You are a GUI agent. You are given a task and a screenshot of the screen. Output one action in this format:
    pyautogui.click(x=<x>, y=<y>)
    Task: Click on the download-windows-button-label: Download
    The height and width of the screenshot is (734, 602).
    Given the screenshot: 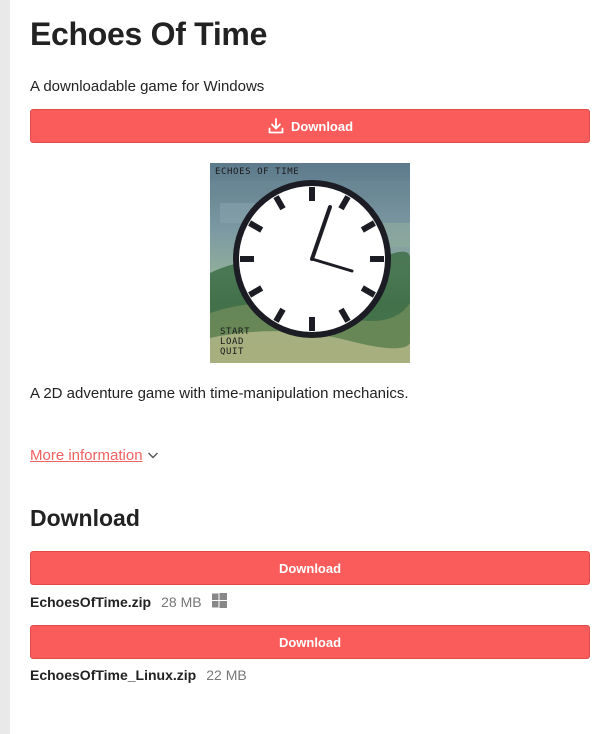 What is the action you would take?
    pyautogui.click(x=310, y=568)
    